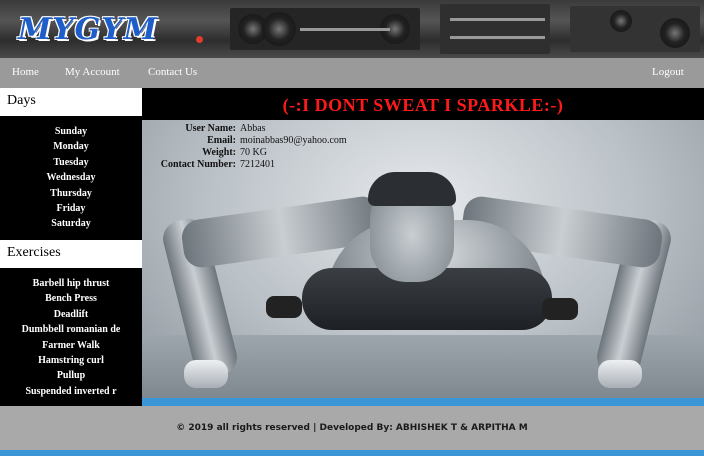 The image size is (704, 456). I want to click on exercise-item: Pullup, so click(71, 375).